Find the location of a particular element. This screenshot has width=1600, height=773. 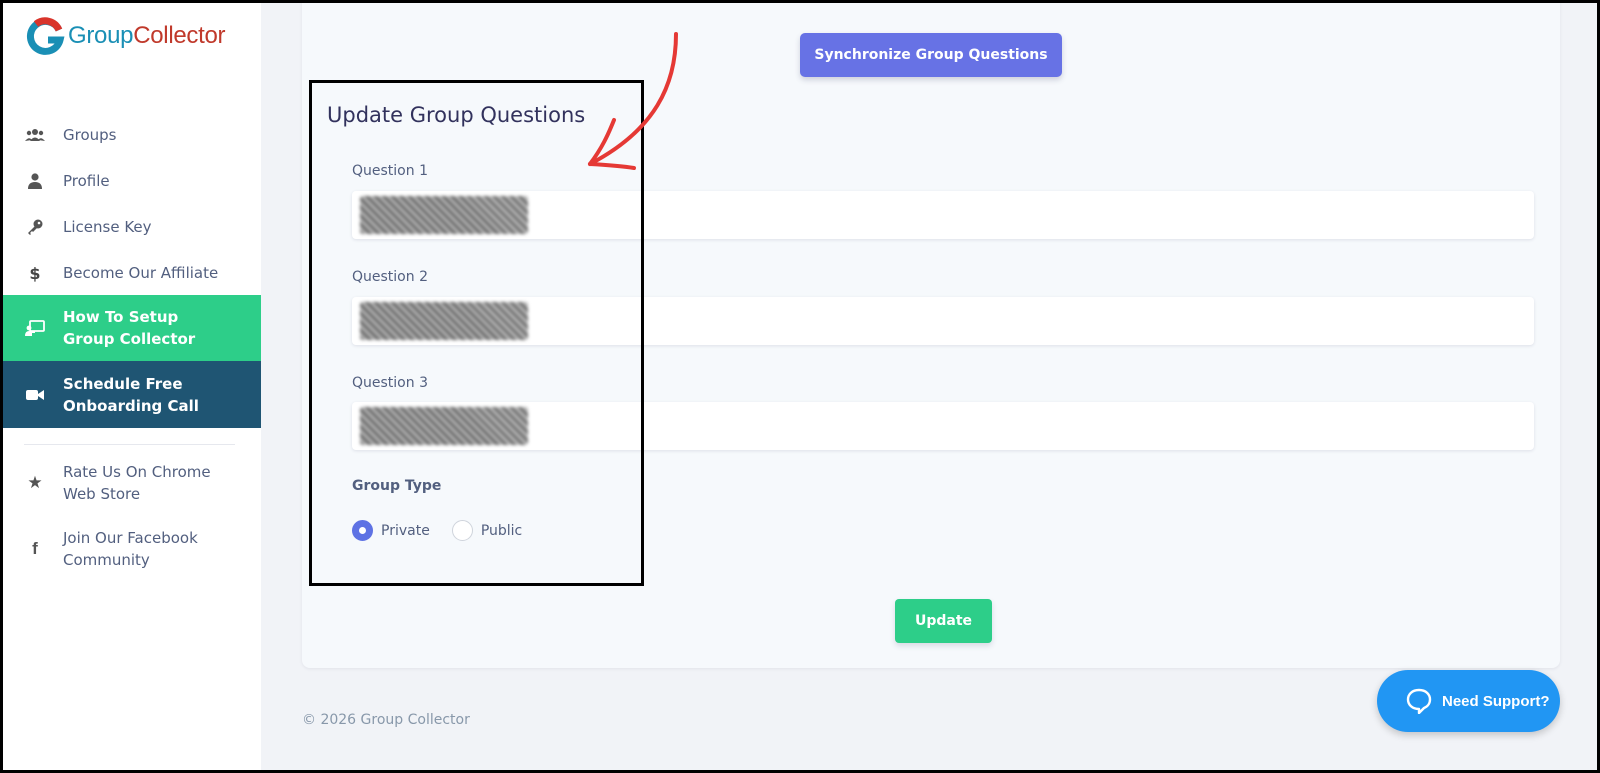

facebook-icon: f is located at coordinates (35, 548).